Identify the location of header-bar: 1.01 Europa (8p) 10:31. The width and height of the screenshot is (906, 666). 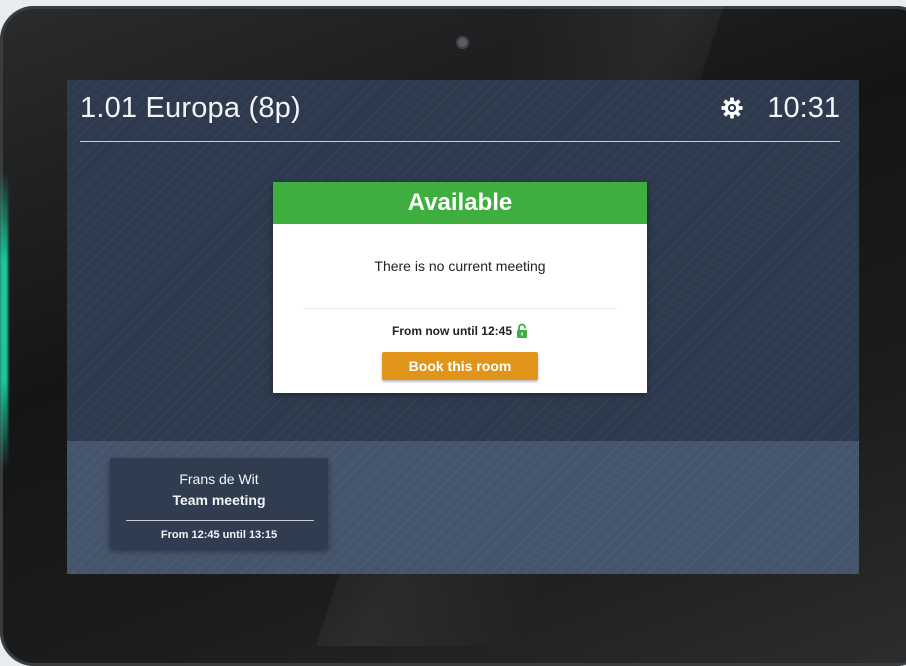
(460, 111).